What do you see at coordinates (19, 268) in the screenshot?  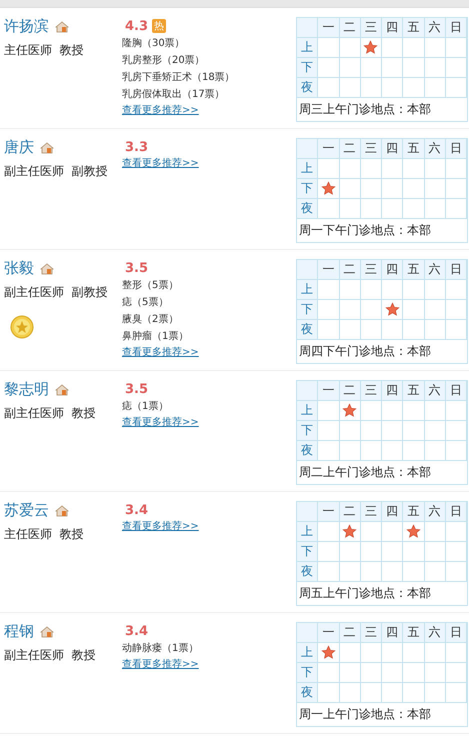 I see `doctor-name: 张毅` at bounding box center [19, 268].